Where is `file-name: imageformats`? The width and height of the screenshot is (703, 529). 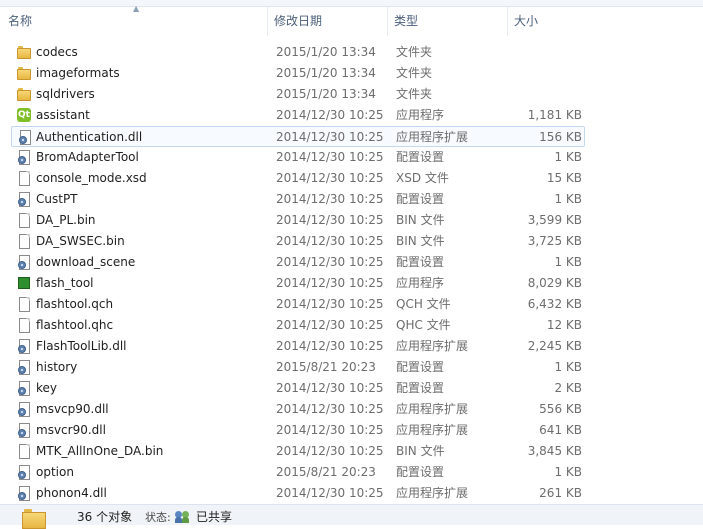 file-name: imageformats is located at coordinates (78, 73).